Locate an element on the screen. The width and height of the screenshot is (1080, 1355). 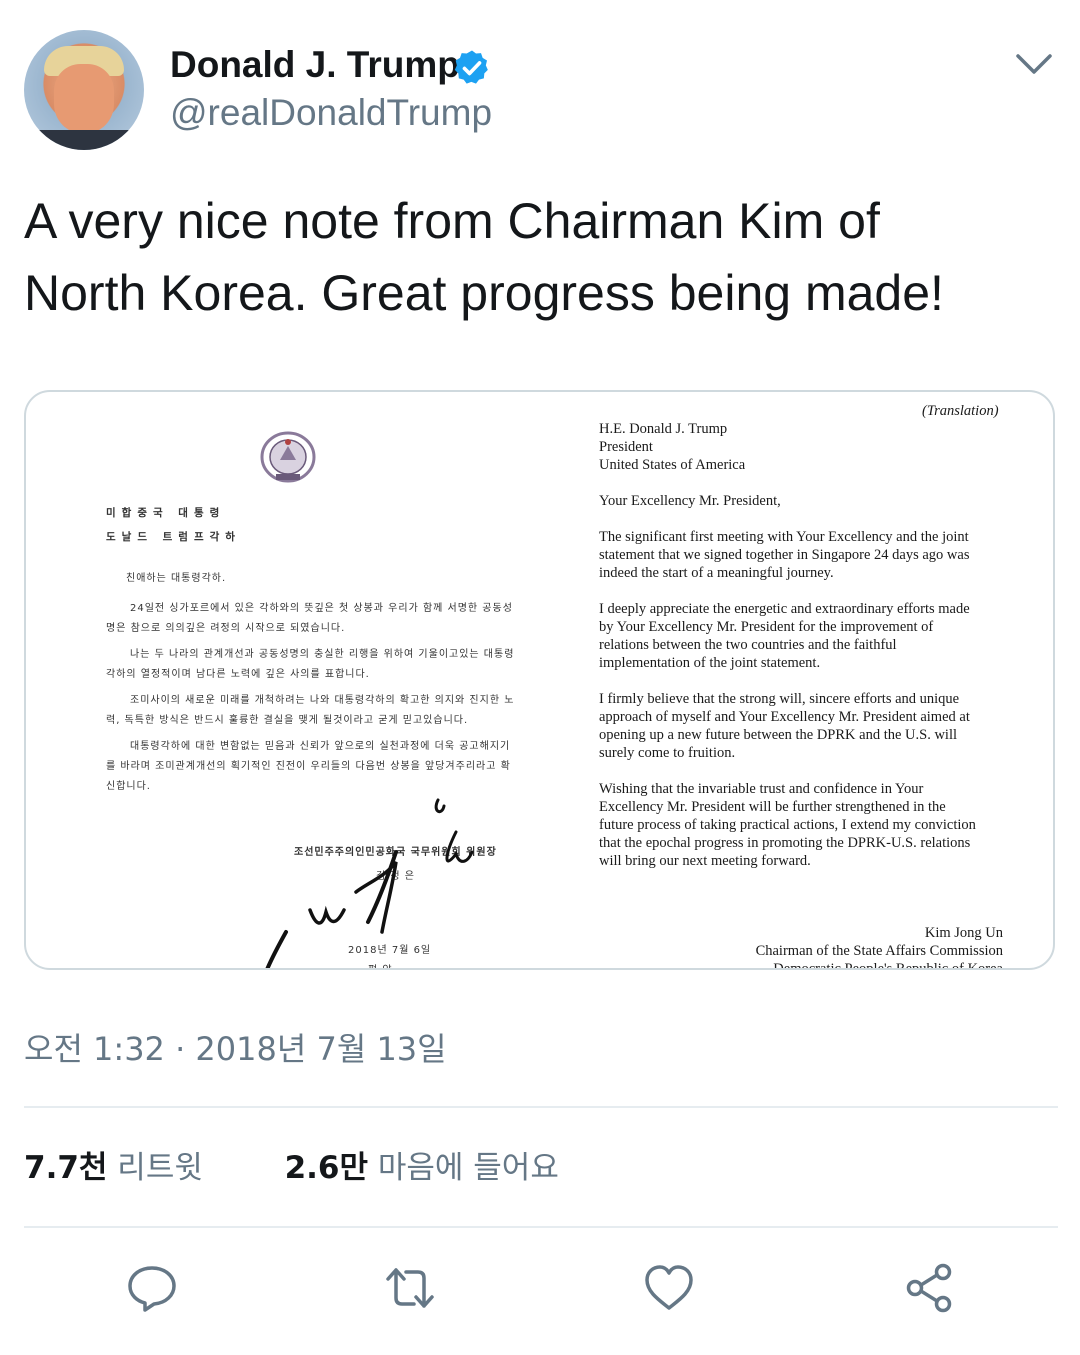
signer-title: Chairman of the State Affairs Commission is located at coordinates (879, 951).